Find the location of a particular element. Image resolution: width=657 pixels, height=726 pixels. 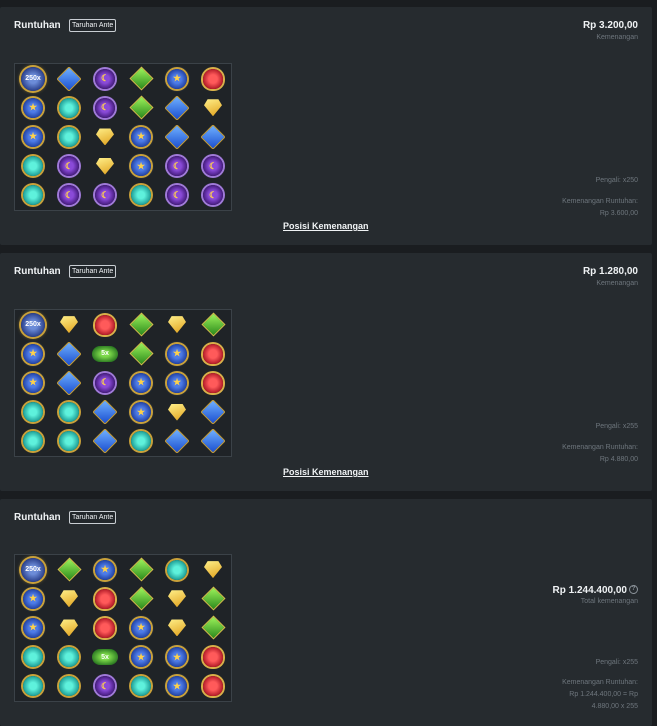

grid-cell: 250x is located at coordinates (33, 569).